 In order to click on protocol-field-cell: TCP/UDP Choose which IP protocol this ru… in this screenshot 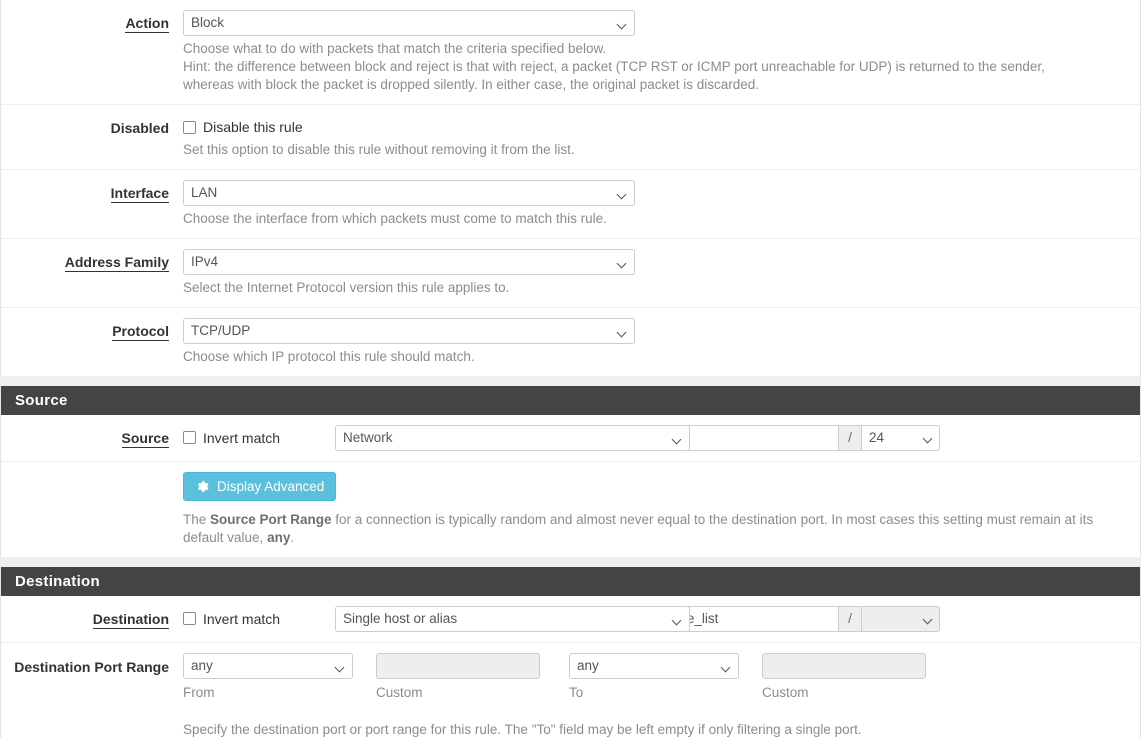, I will do `click(661, 341)`.